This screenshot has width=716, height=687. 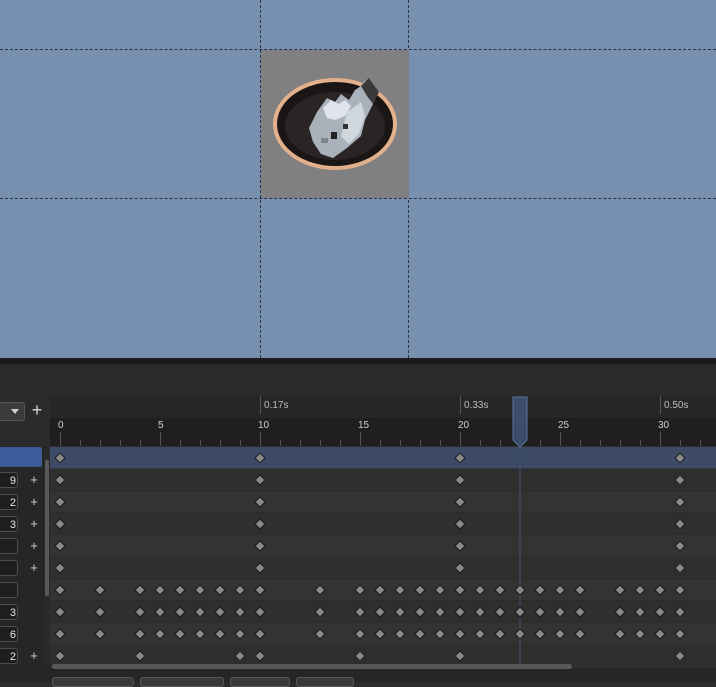 What do you see at coordinates (358, 198) in the screenshot?
I see `guide-line-horizontal-bottom` at bounding box center [358, 198].